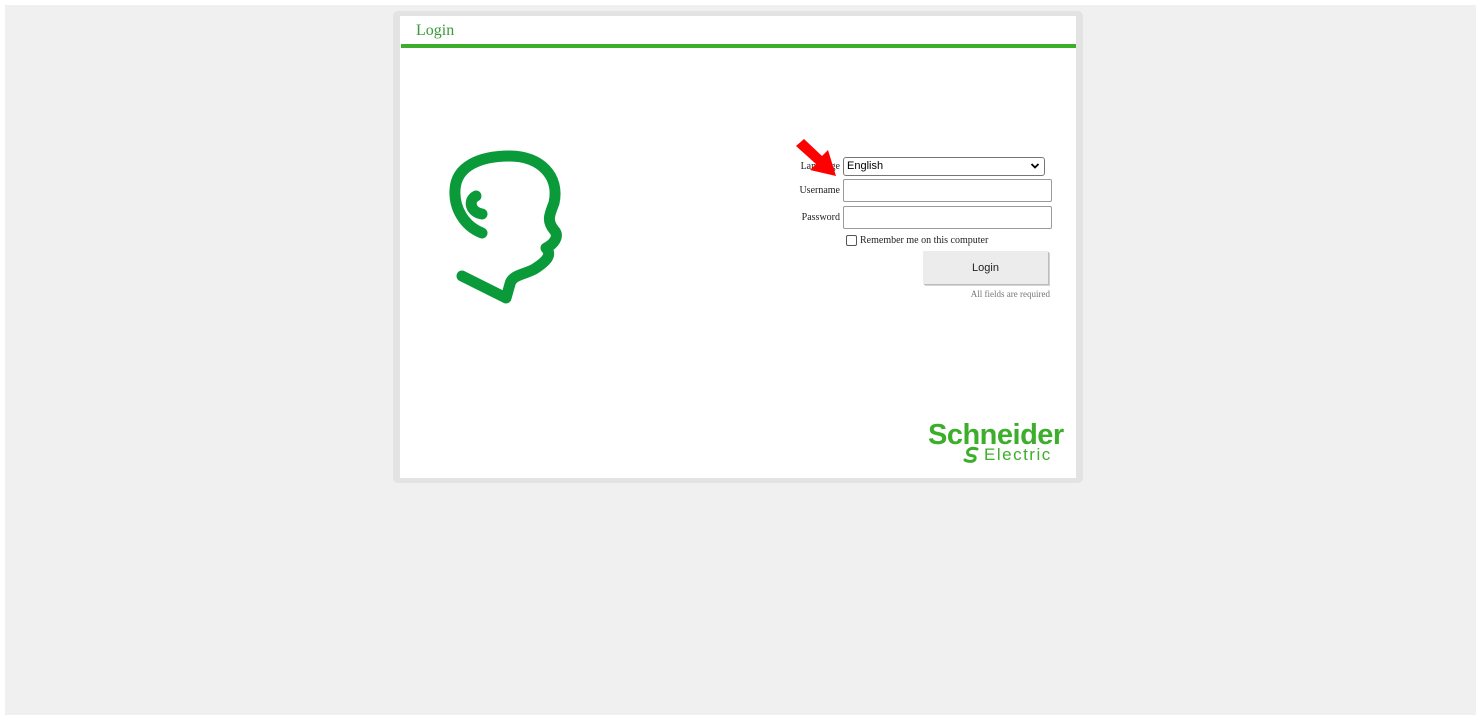  I want to click on title-underline, so click(738, 46).